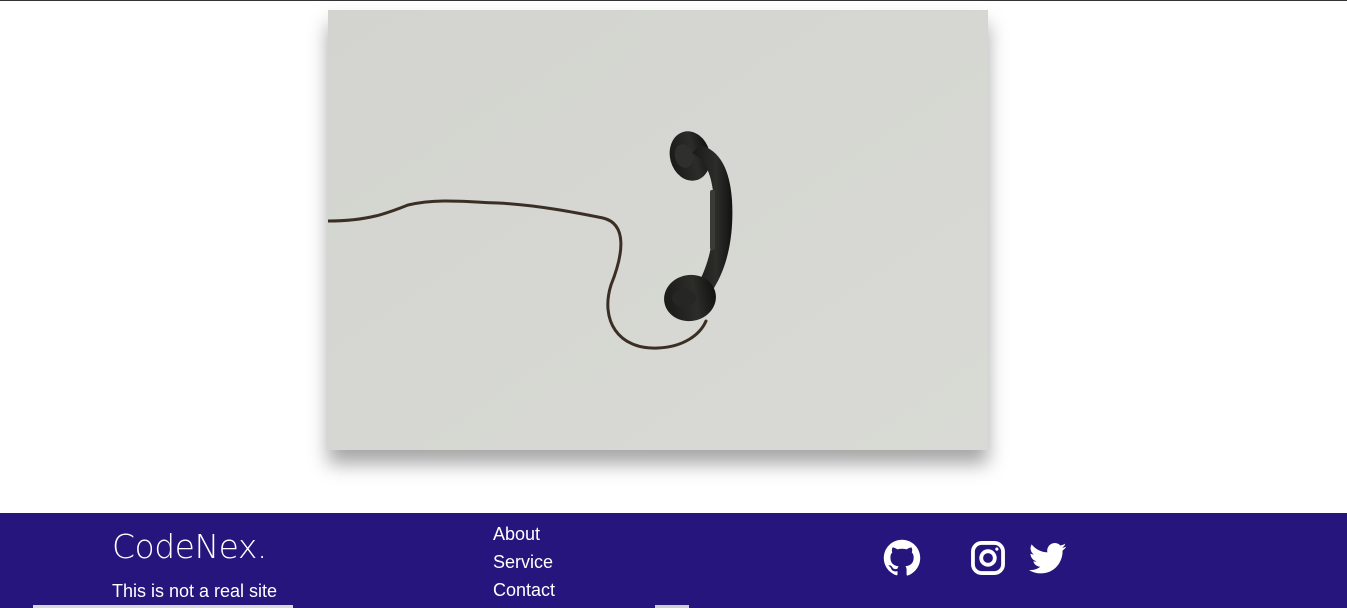  Describe the element at coordinates (195, 591) in the screenshot. I see `footer-tagline: This is not a real site` at that location.